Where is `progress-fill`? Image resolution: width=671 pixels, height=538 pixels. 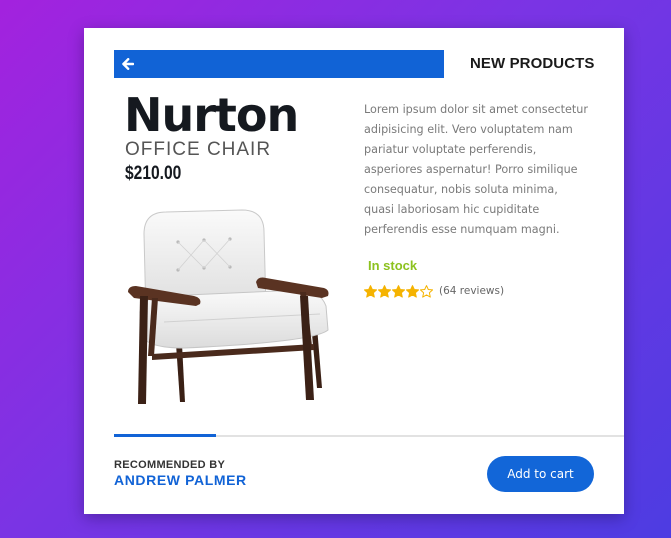 progress-fill is located at coordinates (165, 435).